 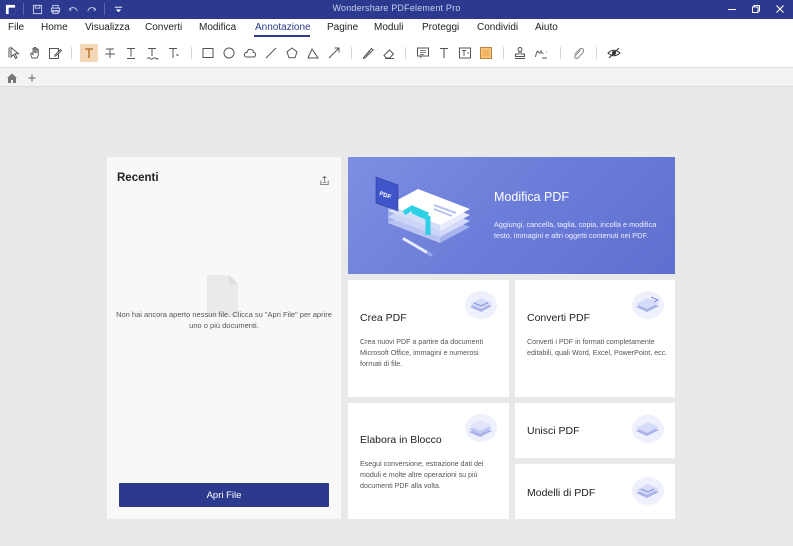 I want to click on sticky-note-icon, so click(x=486, y=53).